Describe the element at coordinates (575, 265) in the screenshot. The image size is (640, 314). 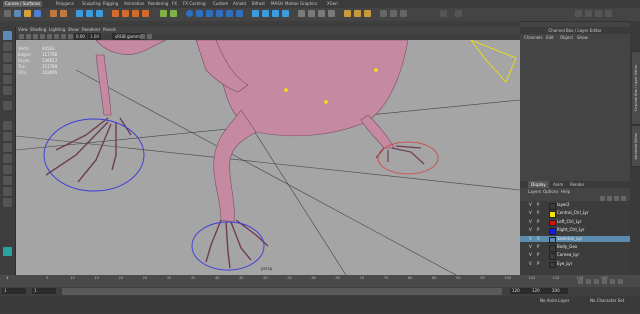
I see `layer-row: V P Eye_Lyr` at that location.